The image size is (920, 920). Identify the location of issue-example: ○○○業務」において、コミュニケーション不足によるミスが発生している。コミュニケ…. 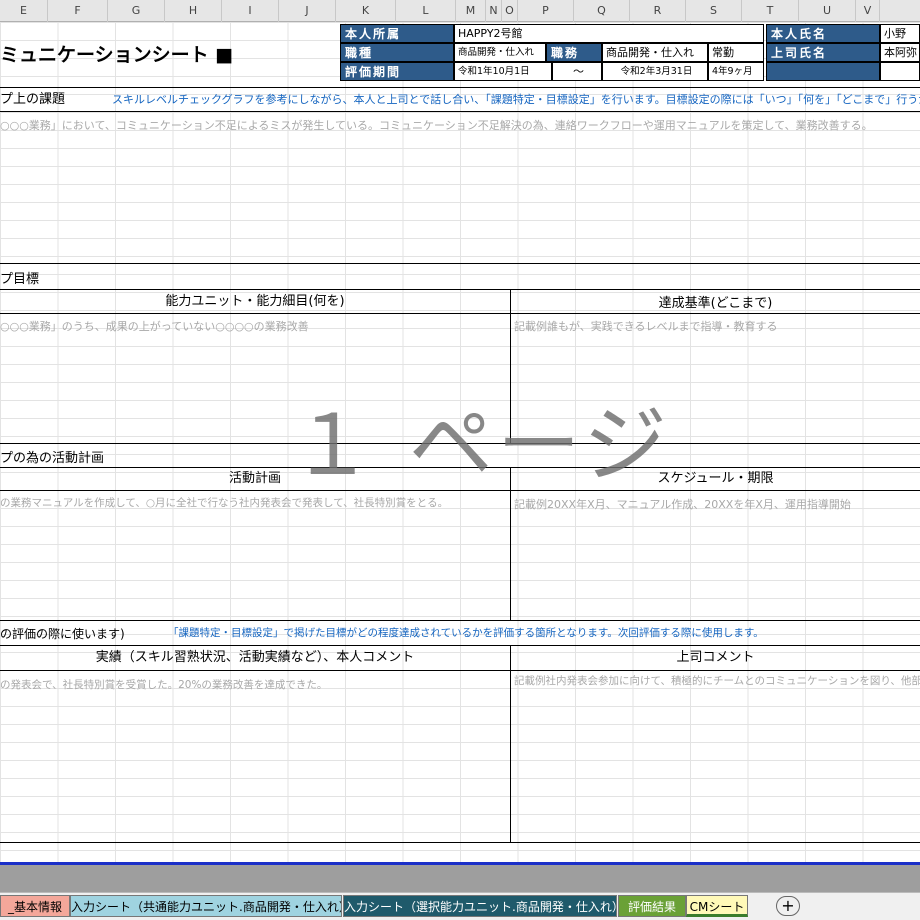
(460, 126).